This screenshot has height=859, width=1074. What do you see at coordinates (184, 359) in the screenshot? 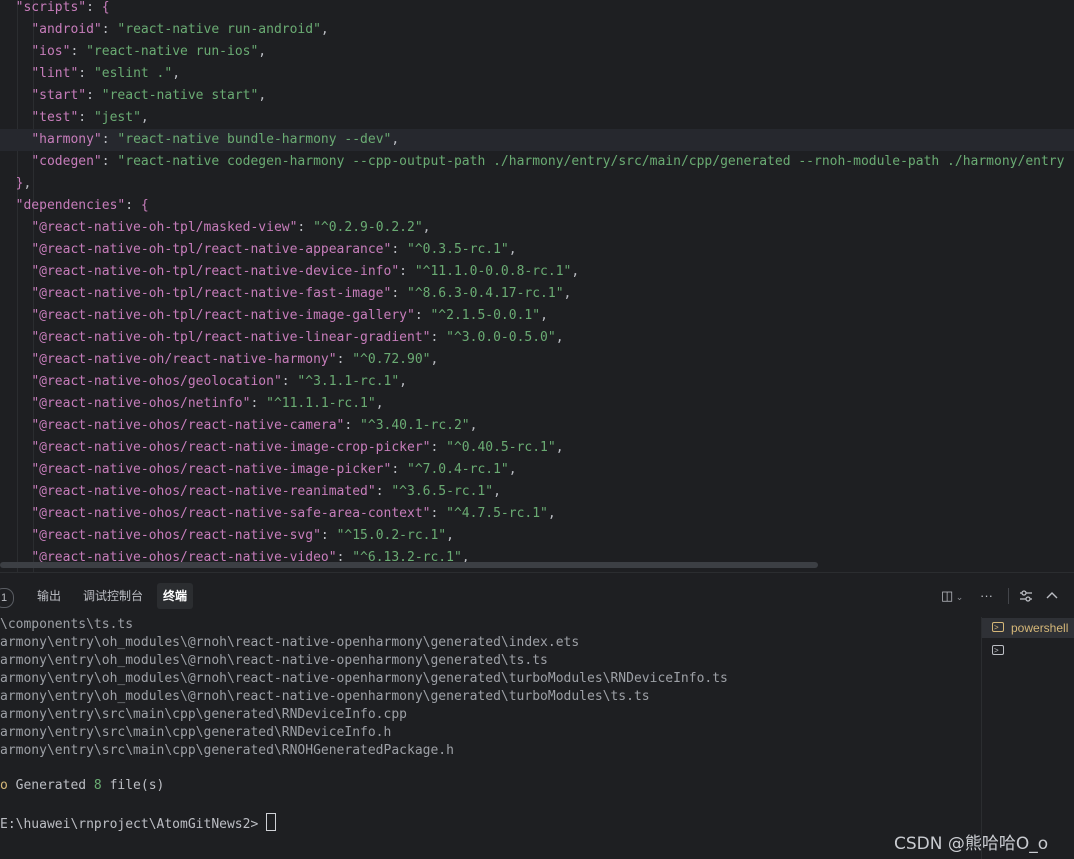
I see `code-token: "@react-native-oh/react-native-harmony"` at bounding box center [184, 359].